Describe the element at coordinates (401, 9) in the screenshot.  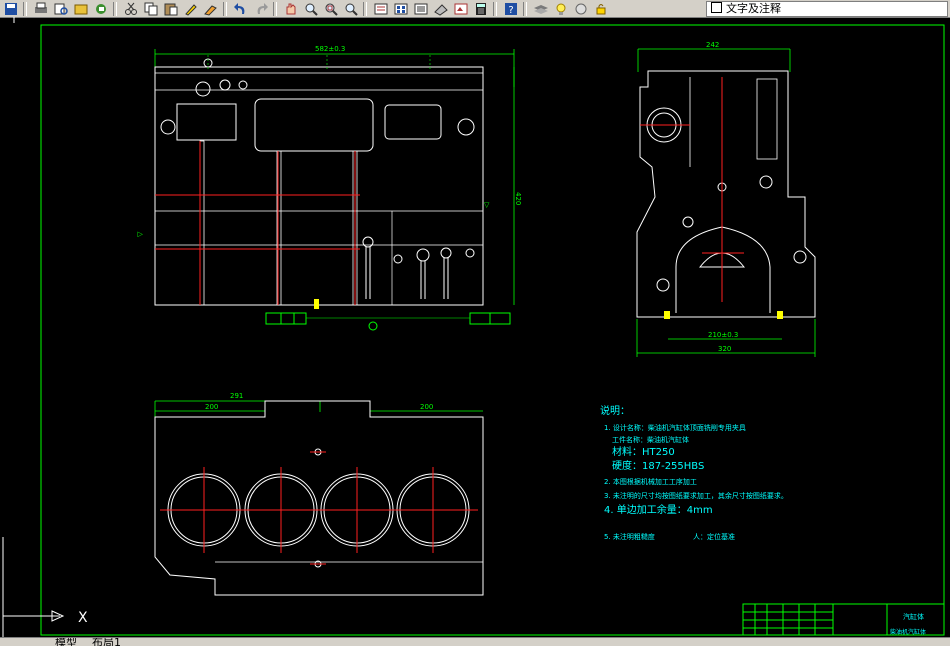
I see `designcenter-icon` at that location.